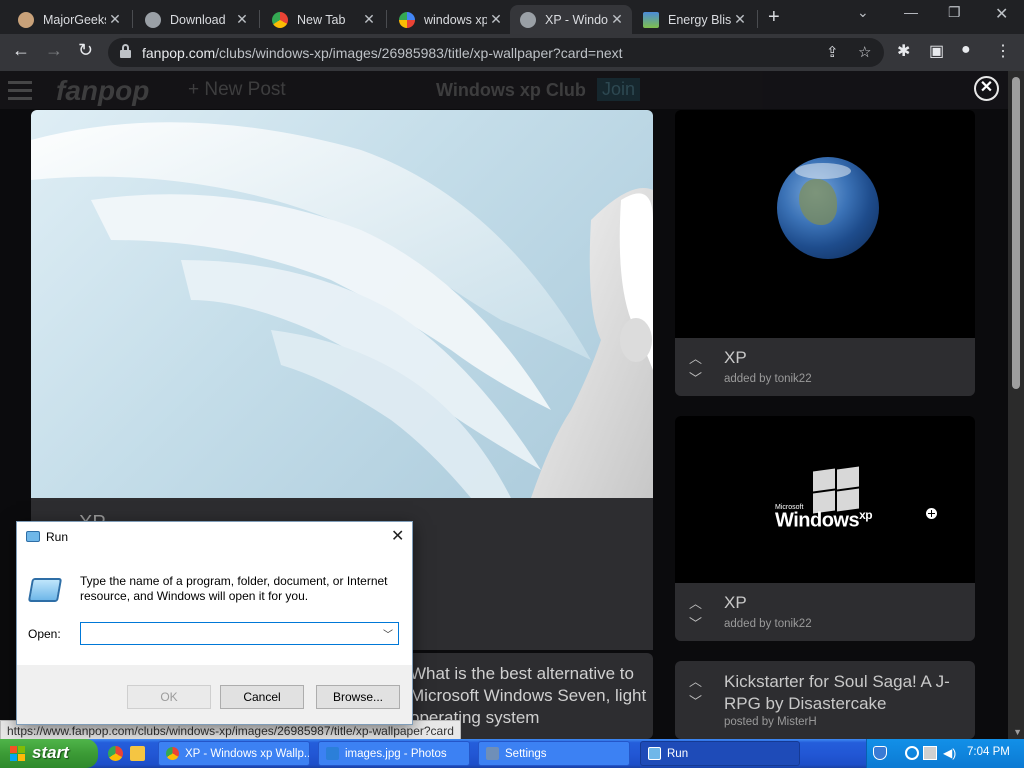  I want to click on window-close-icon: ✕, so click(1001, 14).